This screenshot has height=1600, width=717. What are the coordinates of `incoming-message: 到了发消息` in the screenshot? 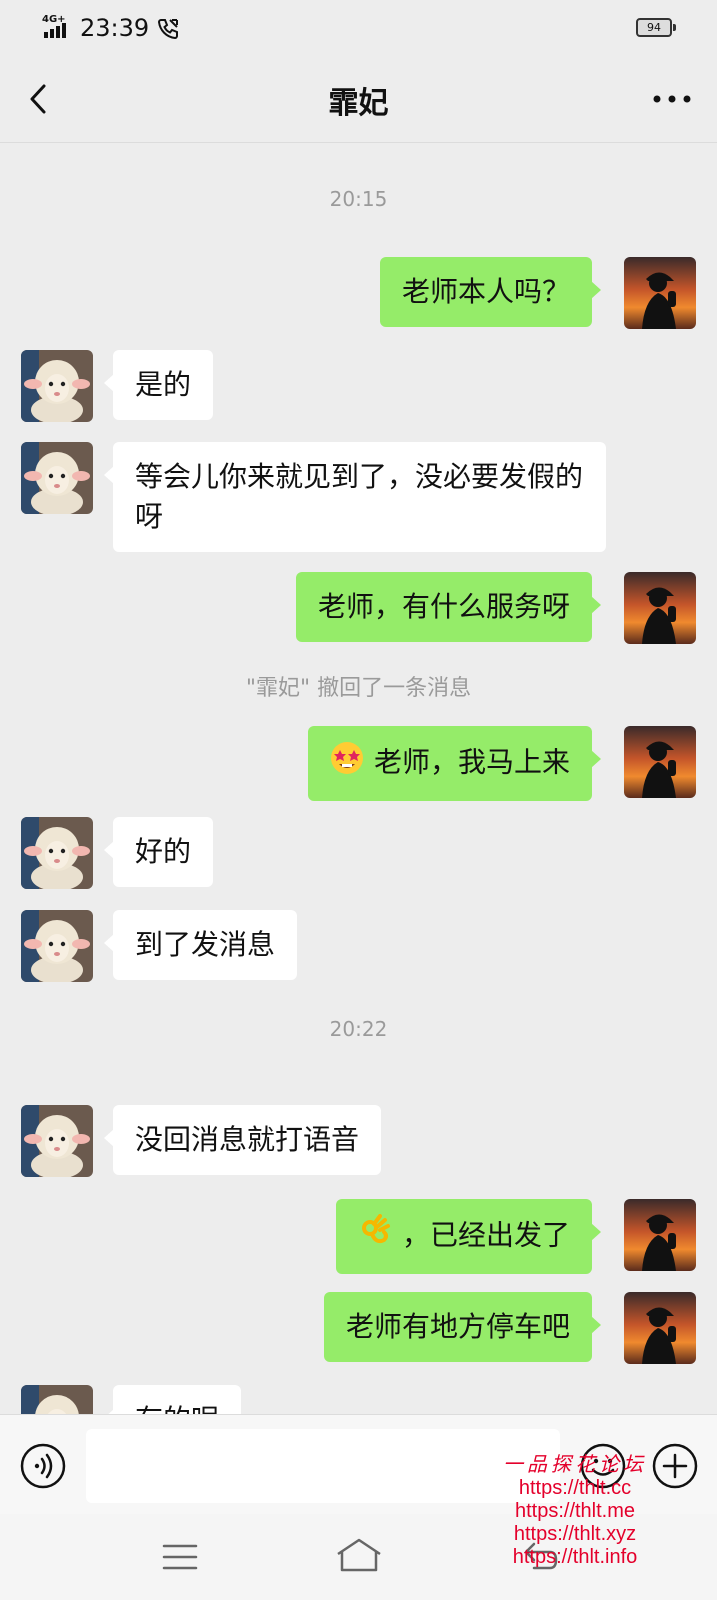 It's located at (200, 945).